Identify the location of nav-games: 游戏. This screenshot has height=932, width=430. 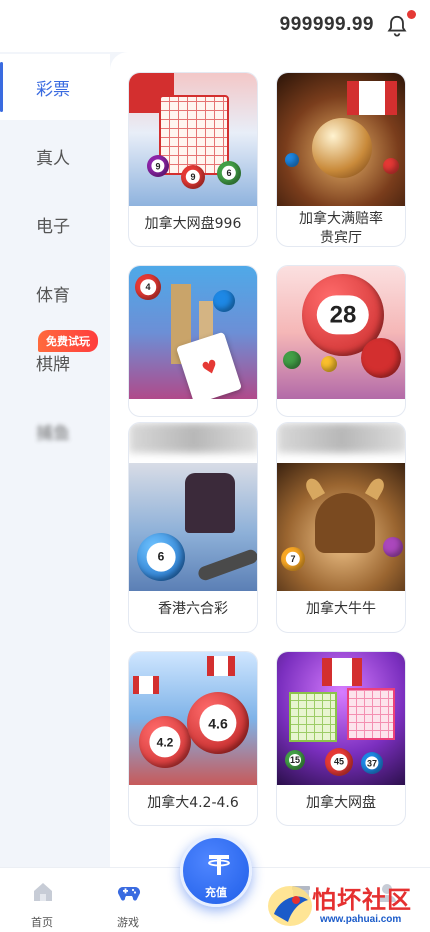
(128, 900).